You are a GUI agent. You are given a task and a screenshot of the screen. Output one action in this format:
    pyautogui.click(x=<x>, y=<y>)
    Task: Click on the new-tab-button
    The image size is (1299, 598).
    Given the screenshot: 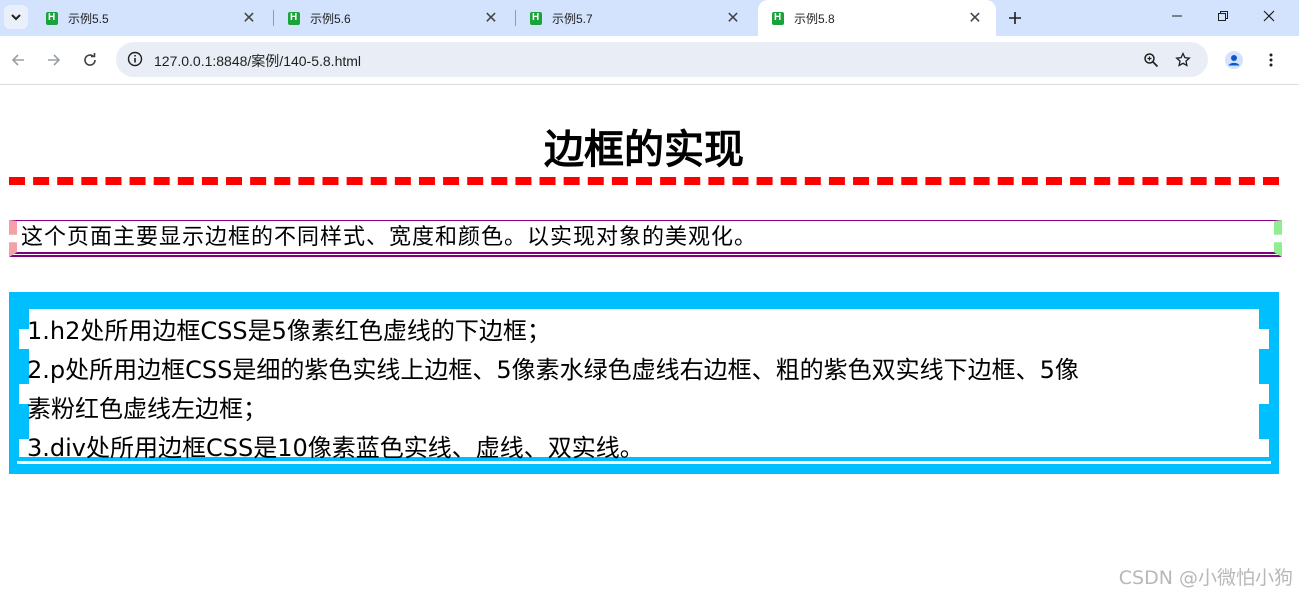 What is the action you would take?
    pyautogui.click(x=1015, y=18)
    